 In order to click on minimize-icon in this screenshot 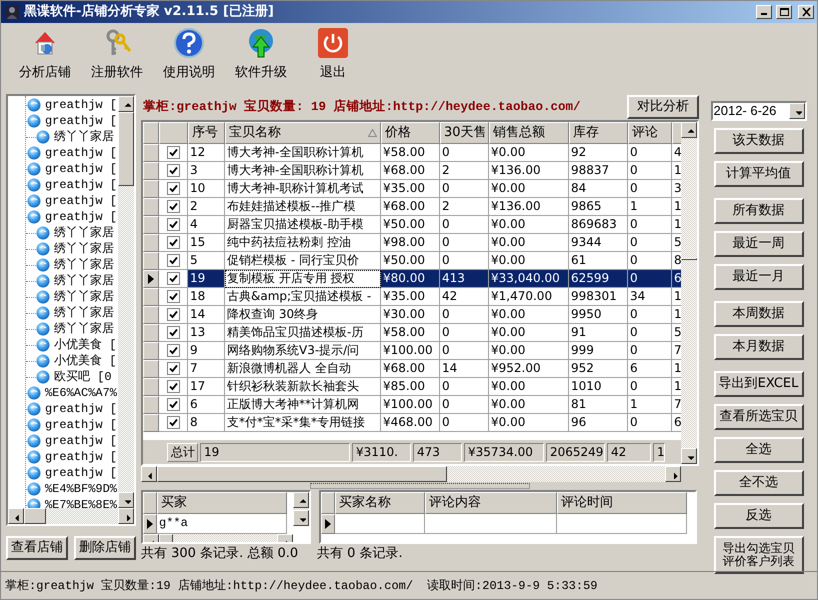, I will do `click(764, 14)`.